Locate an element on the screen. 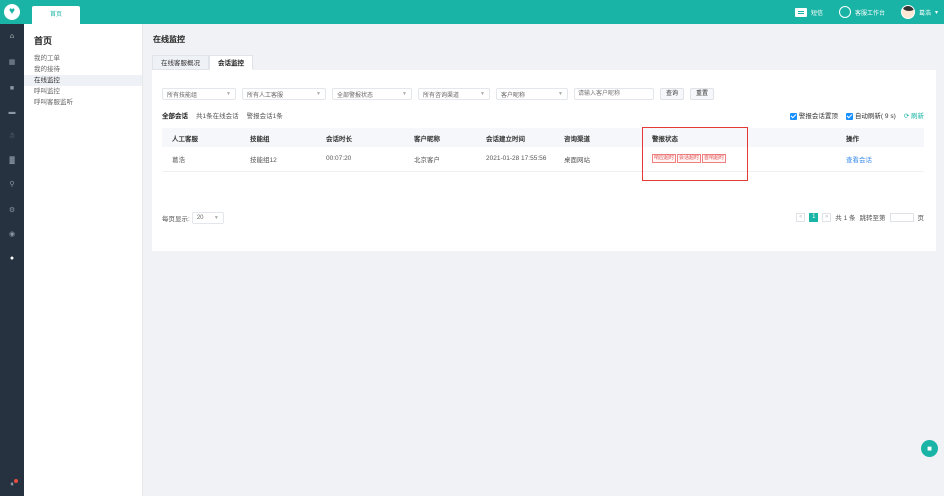  list-icon: ■ is located at coordinates (12, 88).